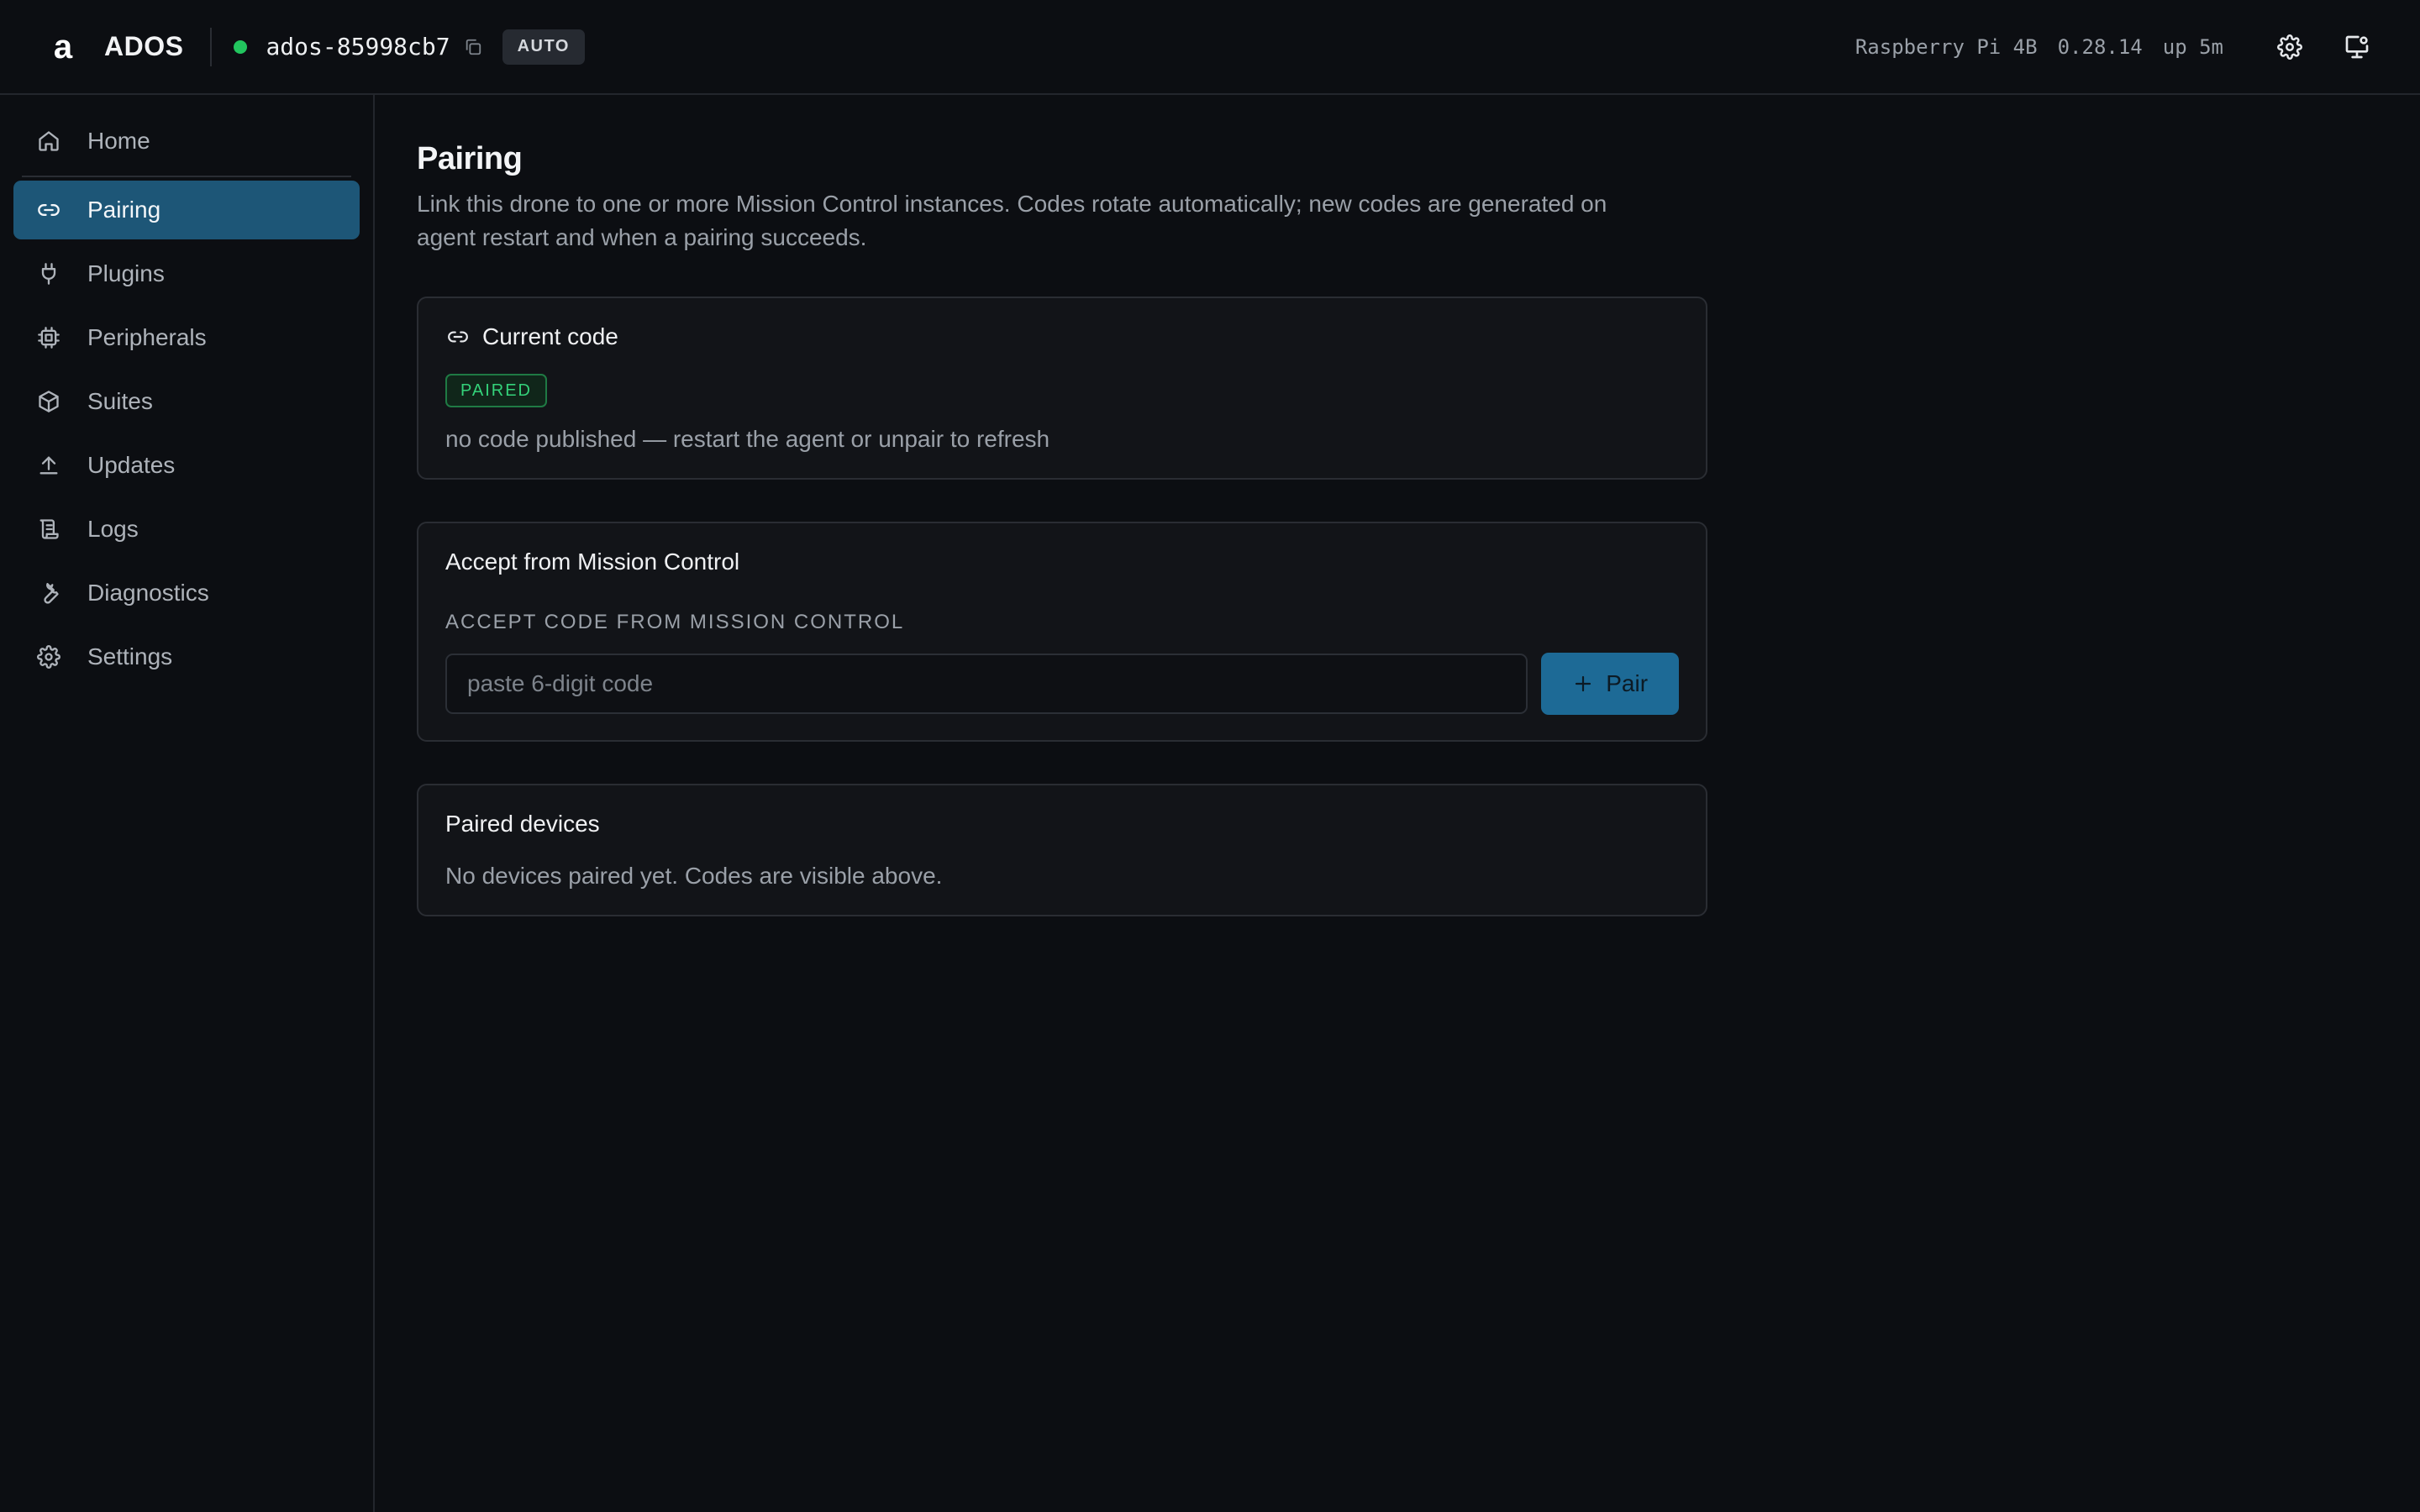 Image resolution: width=2420 pixels, height=1512 pixels. I want to click on sidebar-item-home: Home, so click(187, 141).